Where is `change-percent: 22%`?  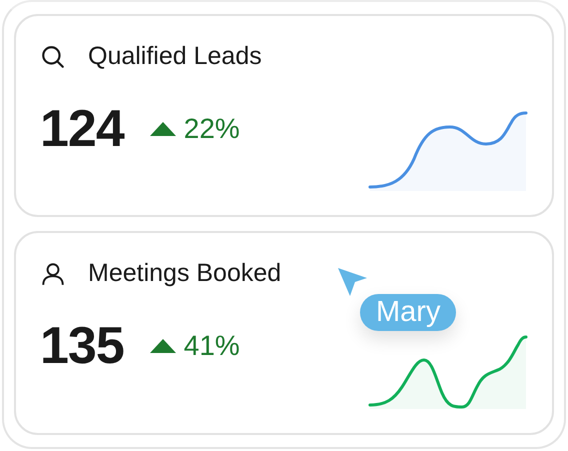 change-percent: 22% is located at coordinates (212, 129).